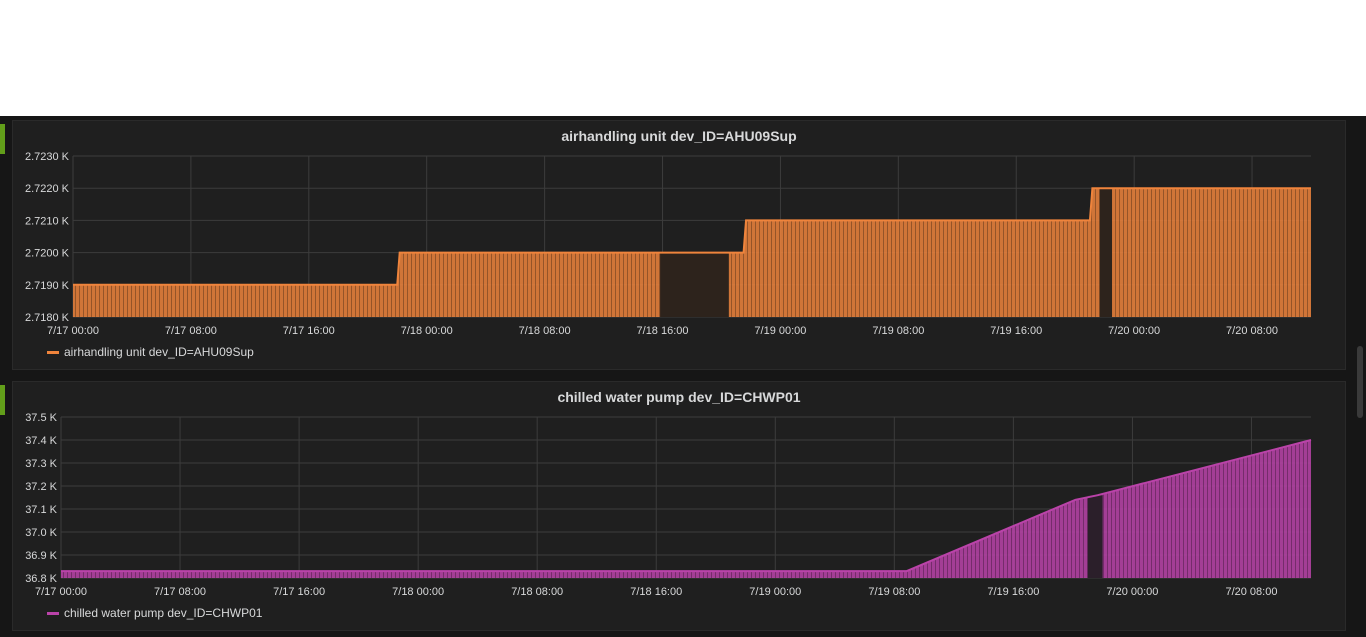 Image resolution: width=1366 pixels, height=637 pixels. I want to click on y-tick-label: 2.7200 K, so click(47, 254).